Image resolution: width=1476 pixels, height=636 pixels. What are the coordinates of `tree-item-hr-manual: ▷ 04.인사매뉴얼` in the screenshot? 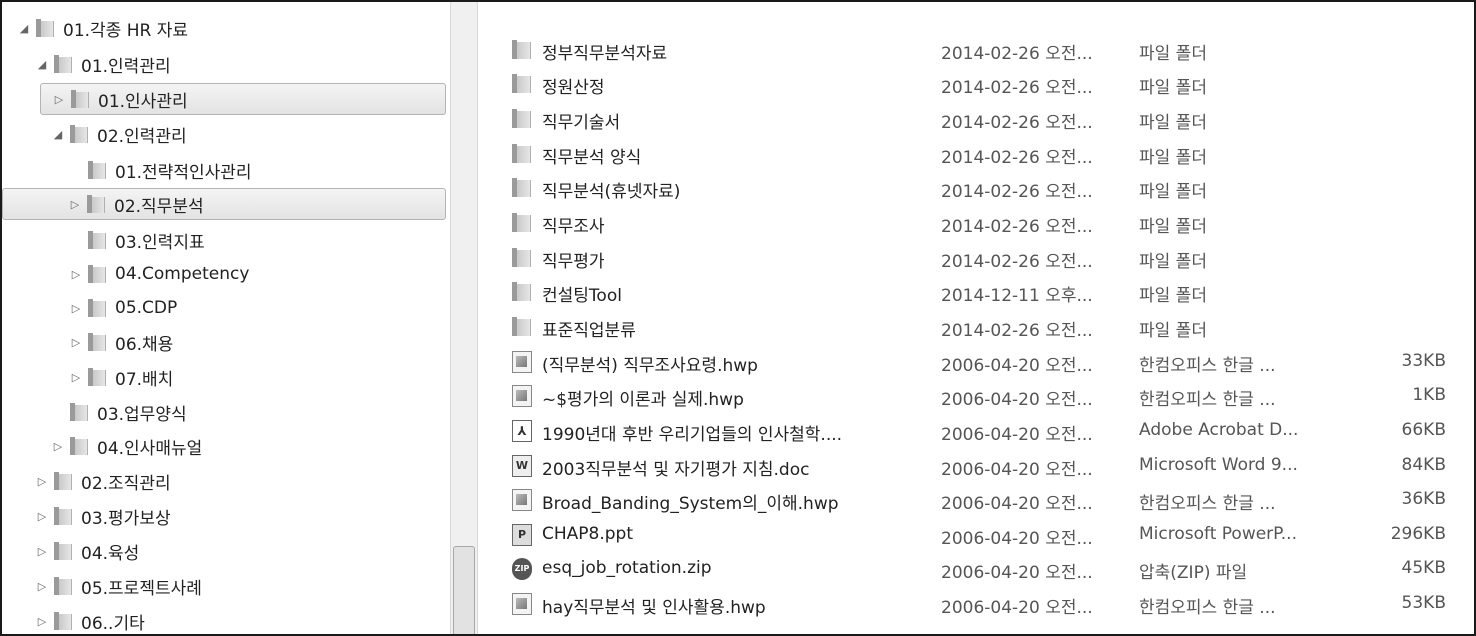 It's located at (245, 446).